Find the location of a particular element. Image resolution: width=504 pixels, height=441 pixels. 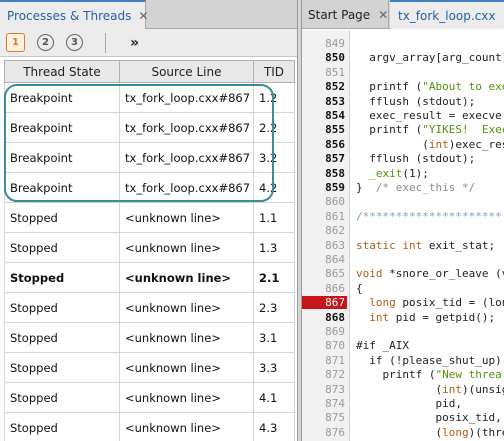

code-line: 850 argv_array[arg_count] is located at coordinates (403, 58).